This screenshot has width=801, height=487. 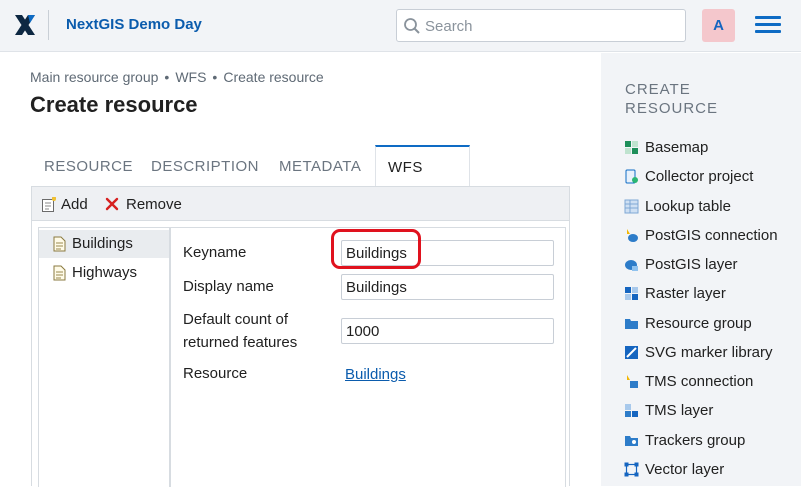 What do you see at coordinates (631, 441) in the screenshot?
I see `trackers-group-icon` at bounding box center [631, 441].